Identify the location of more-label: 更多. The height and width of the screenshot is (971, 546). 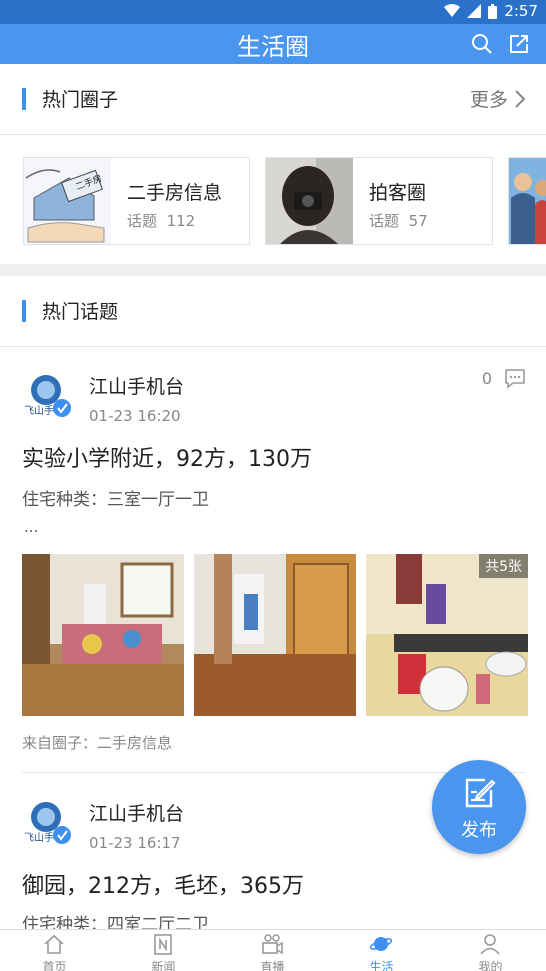
(488, 100).